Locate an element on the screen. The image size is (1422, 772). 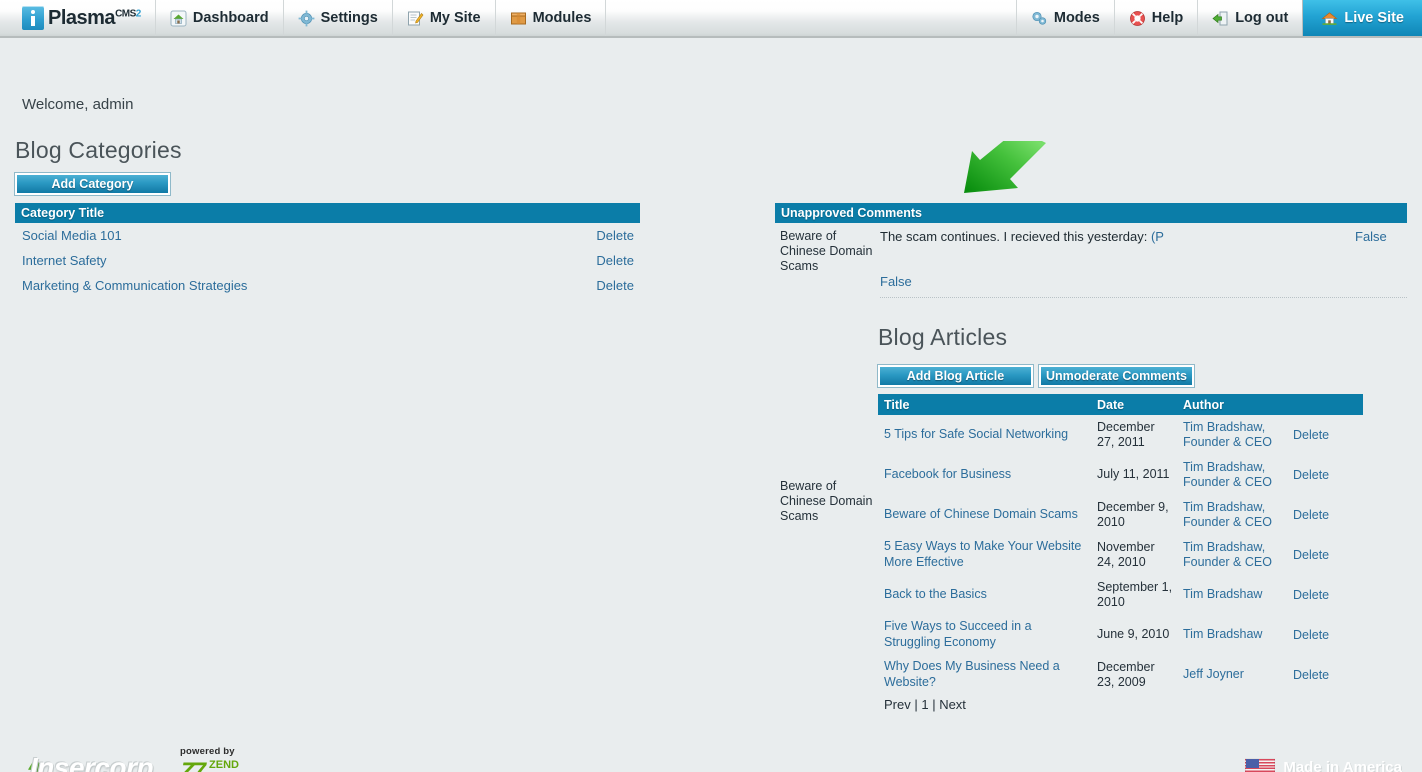
article-date: December 9, 2010 is located at coordinates (1133, 514).